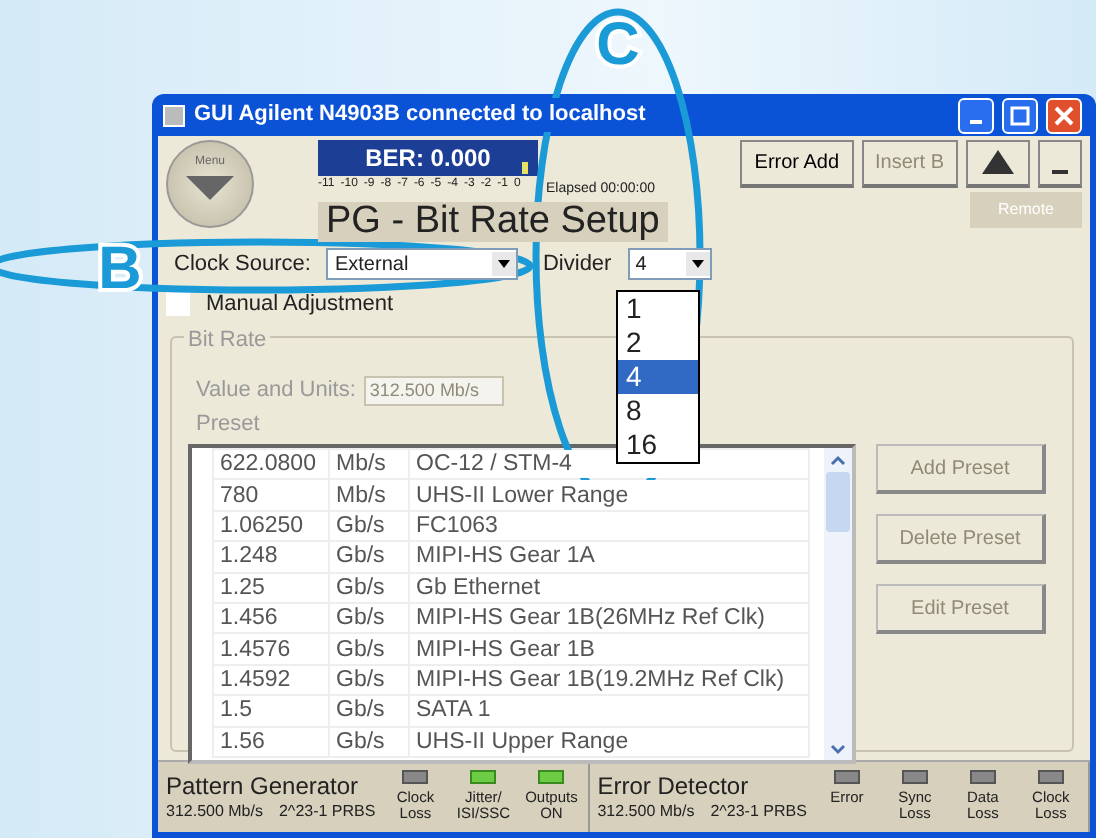  I want to click on table-cell: FC1063, so click(609, 526).